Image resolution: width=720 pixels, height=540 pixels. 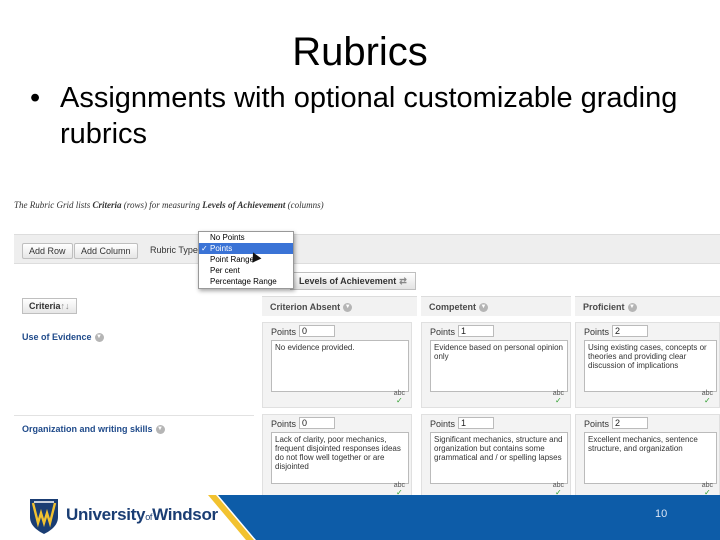 I want to click on windsor-shield-icon, so click(x=44, y=516).